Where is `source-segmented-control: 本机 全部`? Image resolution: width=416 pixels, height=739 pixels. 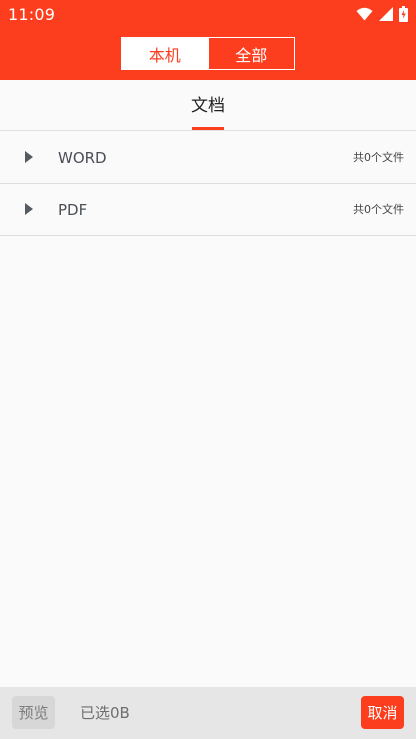 source-segmented-control: 本机 全部 is located at coordinates (208, 53).